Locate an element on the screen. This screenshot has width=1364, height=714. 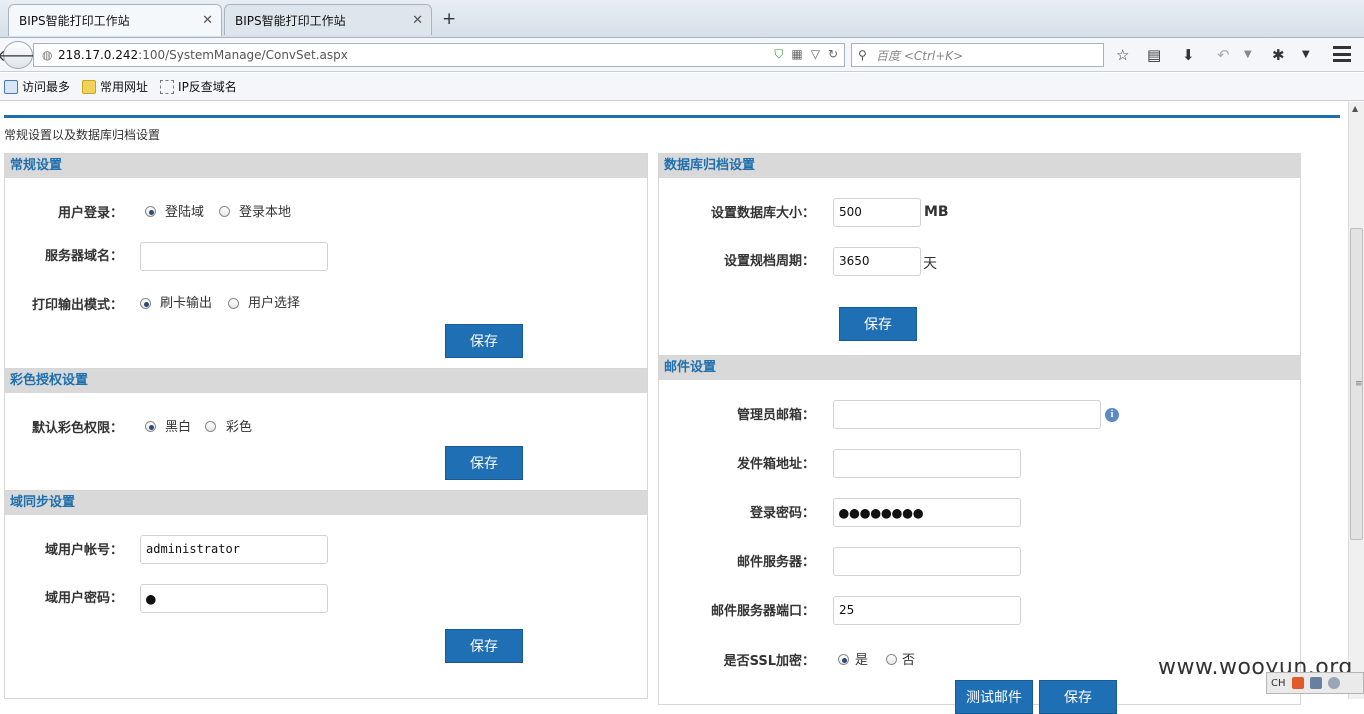
login-domain-radio is located at coordinates (150, 211).